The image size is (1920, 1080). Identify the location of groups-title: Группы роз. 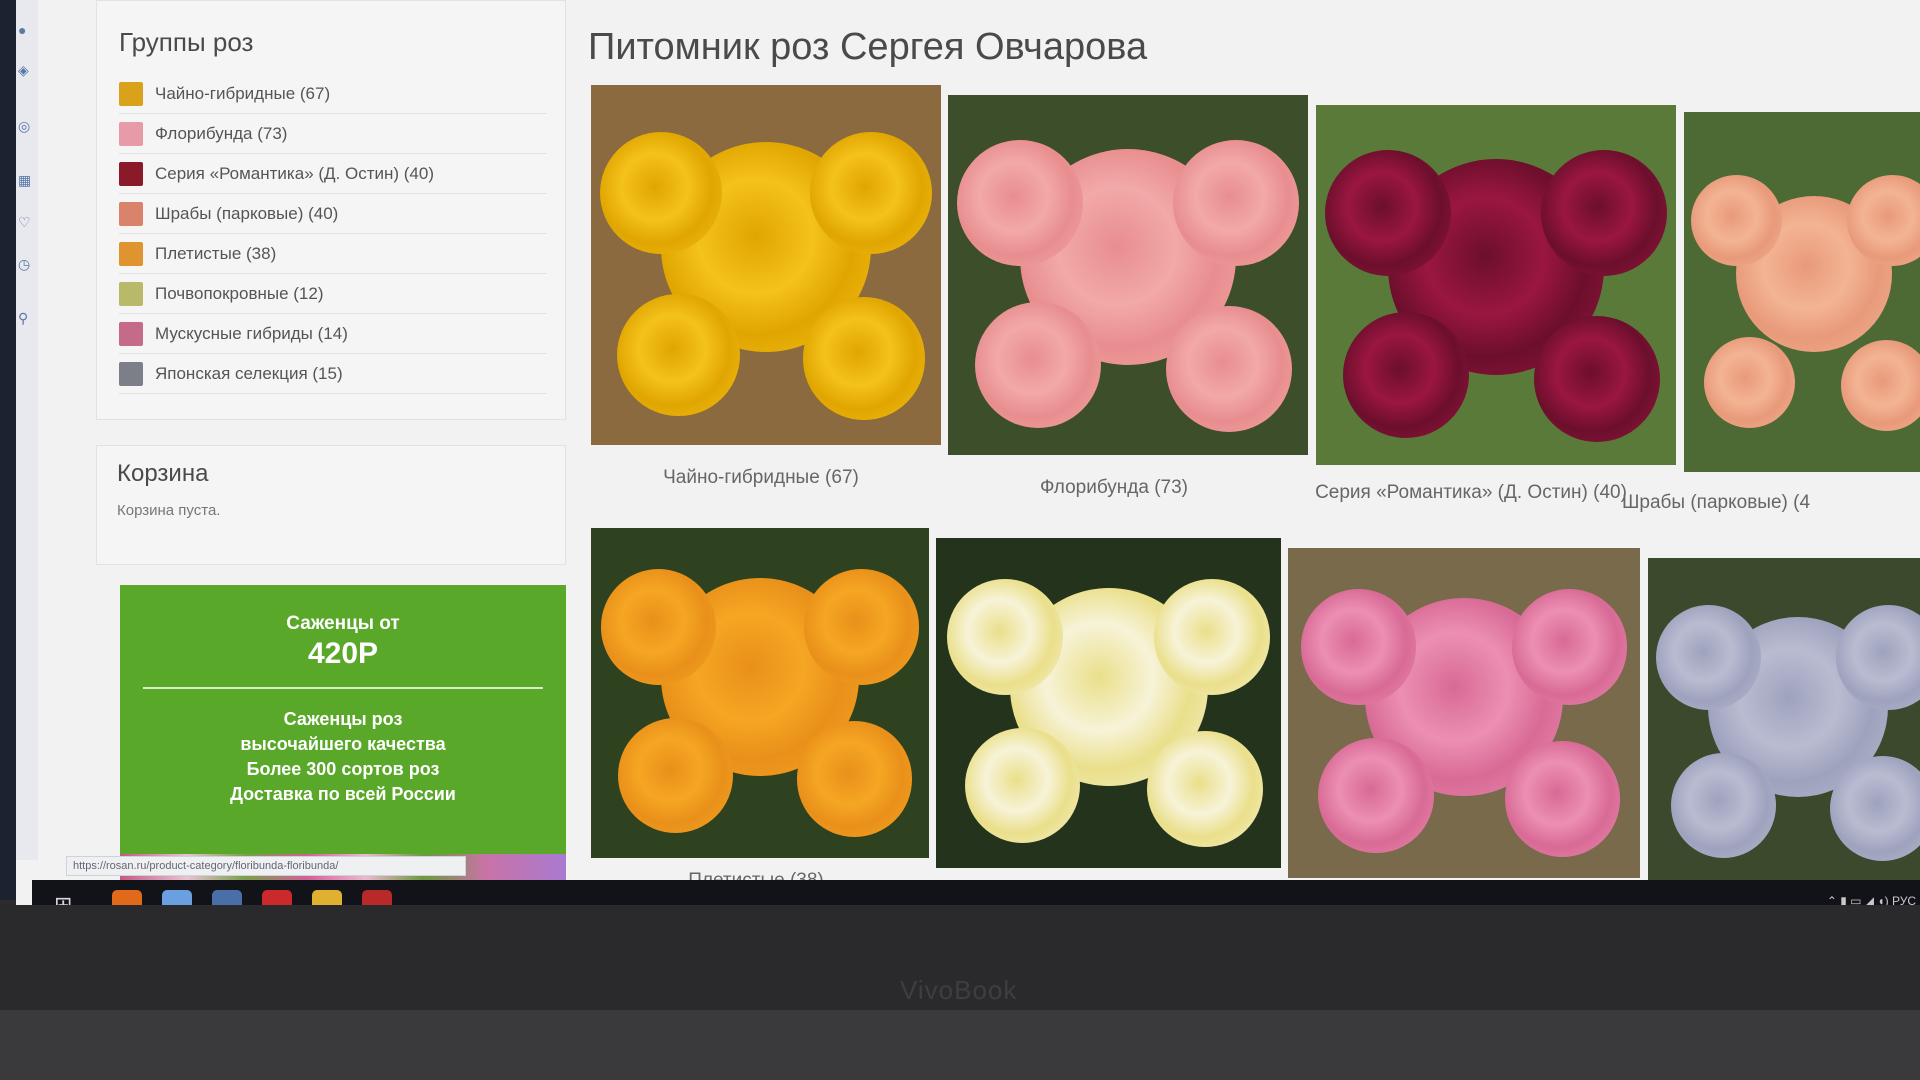
(186, 42).